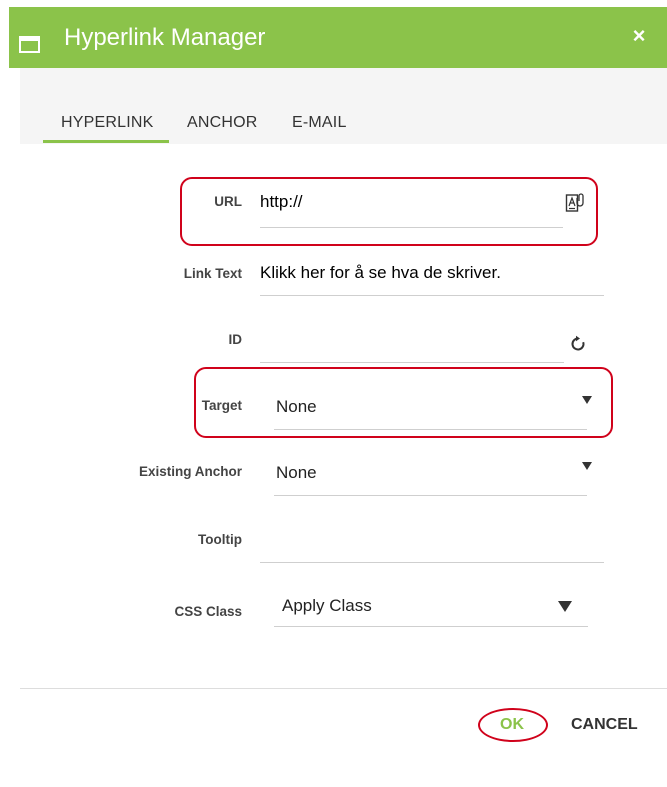 The height and width of the screenshot is (787, 667). I want to click on existing-anchor-underline, so click(430, 495).